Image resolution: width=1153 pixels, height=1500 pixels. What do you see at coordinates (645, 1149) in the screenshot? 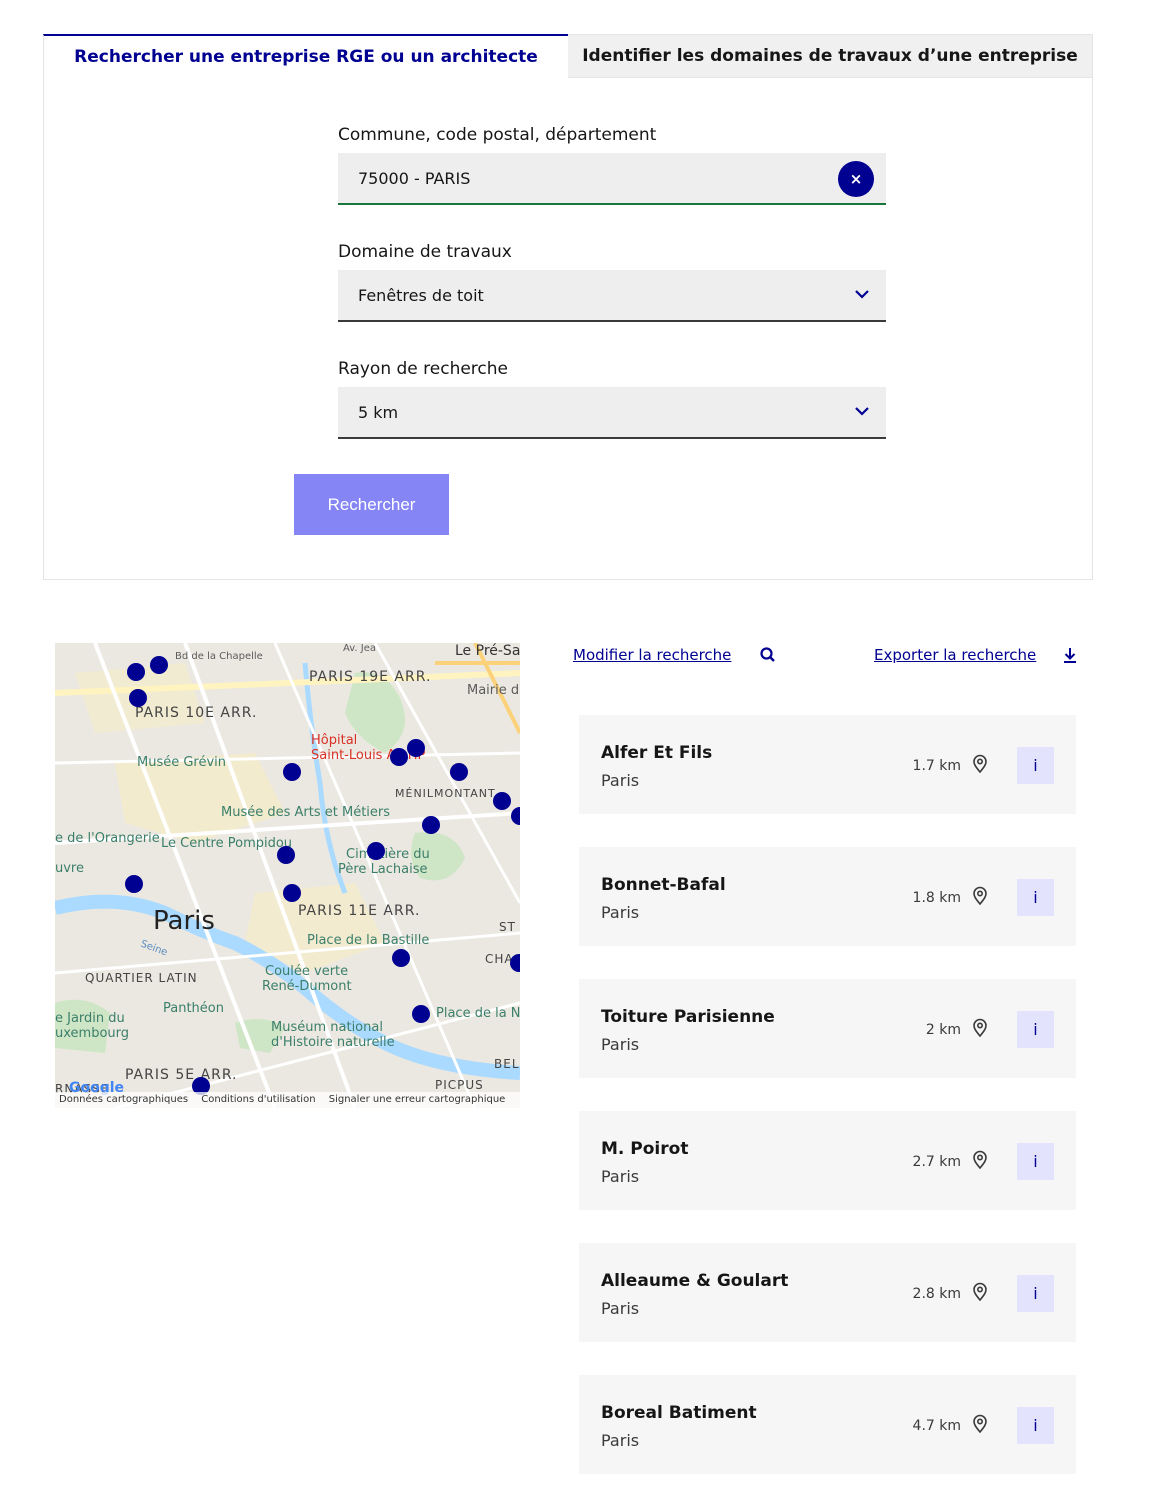
I see `company-name: M. Poirot` at bounding box center [645, 1149].